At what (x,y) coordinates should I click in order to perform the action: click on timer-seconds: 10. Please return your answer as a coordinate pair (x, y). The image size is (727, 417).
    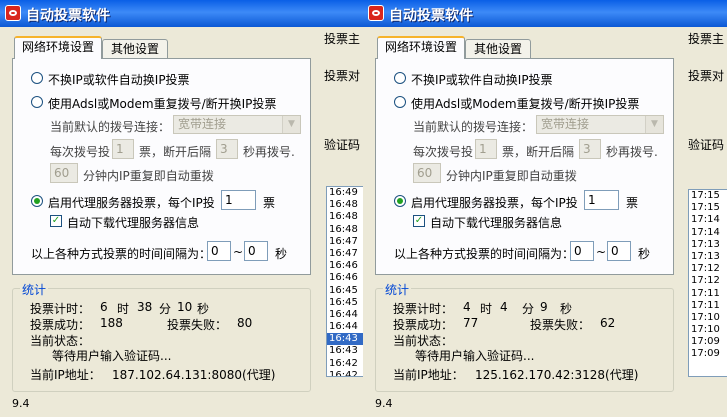
    Looking at the image, I should click on (185, 307).